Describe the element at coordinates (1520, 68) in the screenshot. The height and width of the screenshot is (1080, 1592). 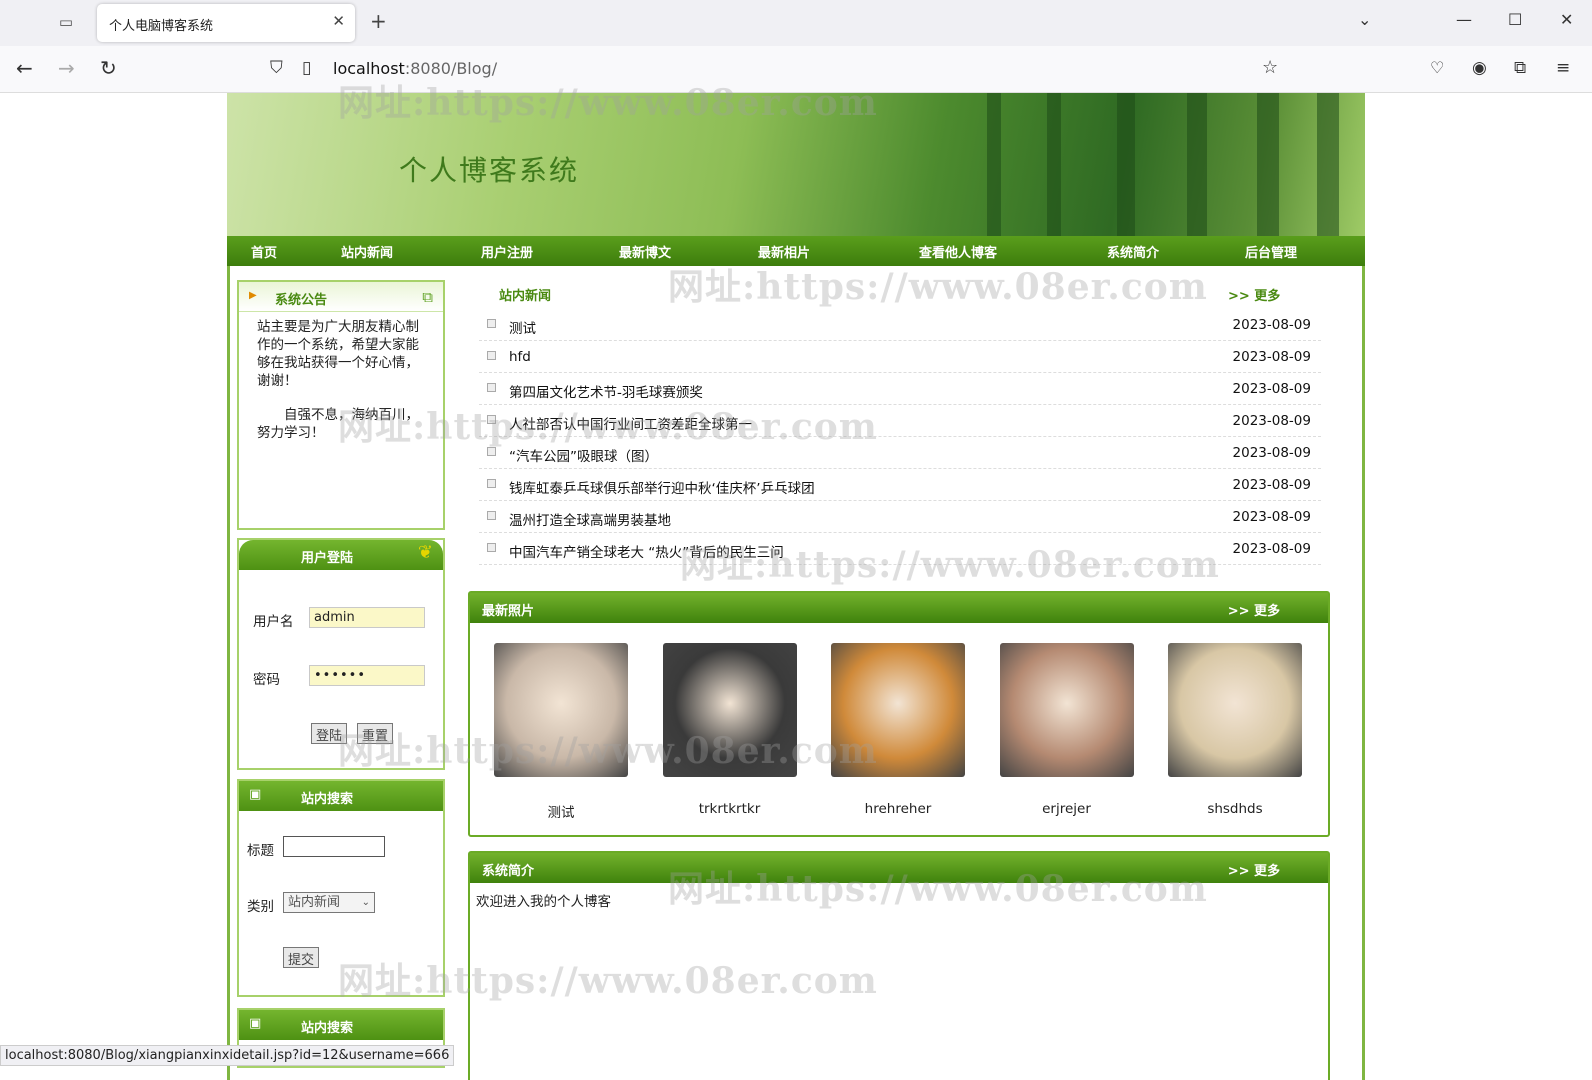
I see `extensions-icon: ⧉` at that location.